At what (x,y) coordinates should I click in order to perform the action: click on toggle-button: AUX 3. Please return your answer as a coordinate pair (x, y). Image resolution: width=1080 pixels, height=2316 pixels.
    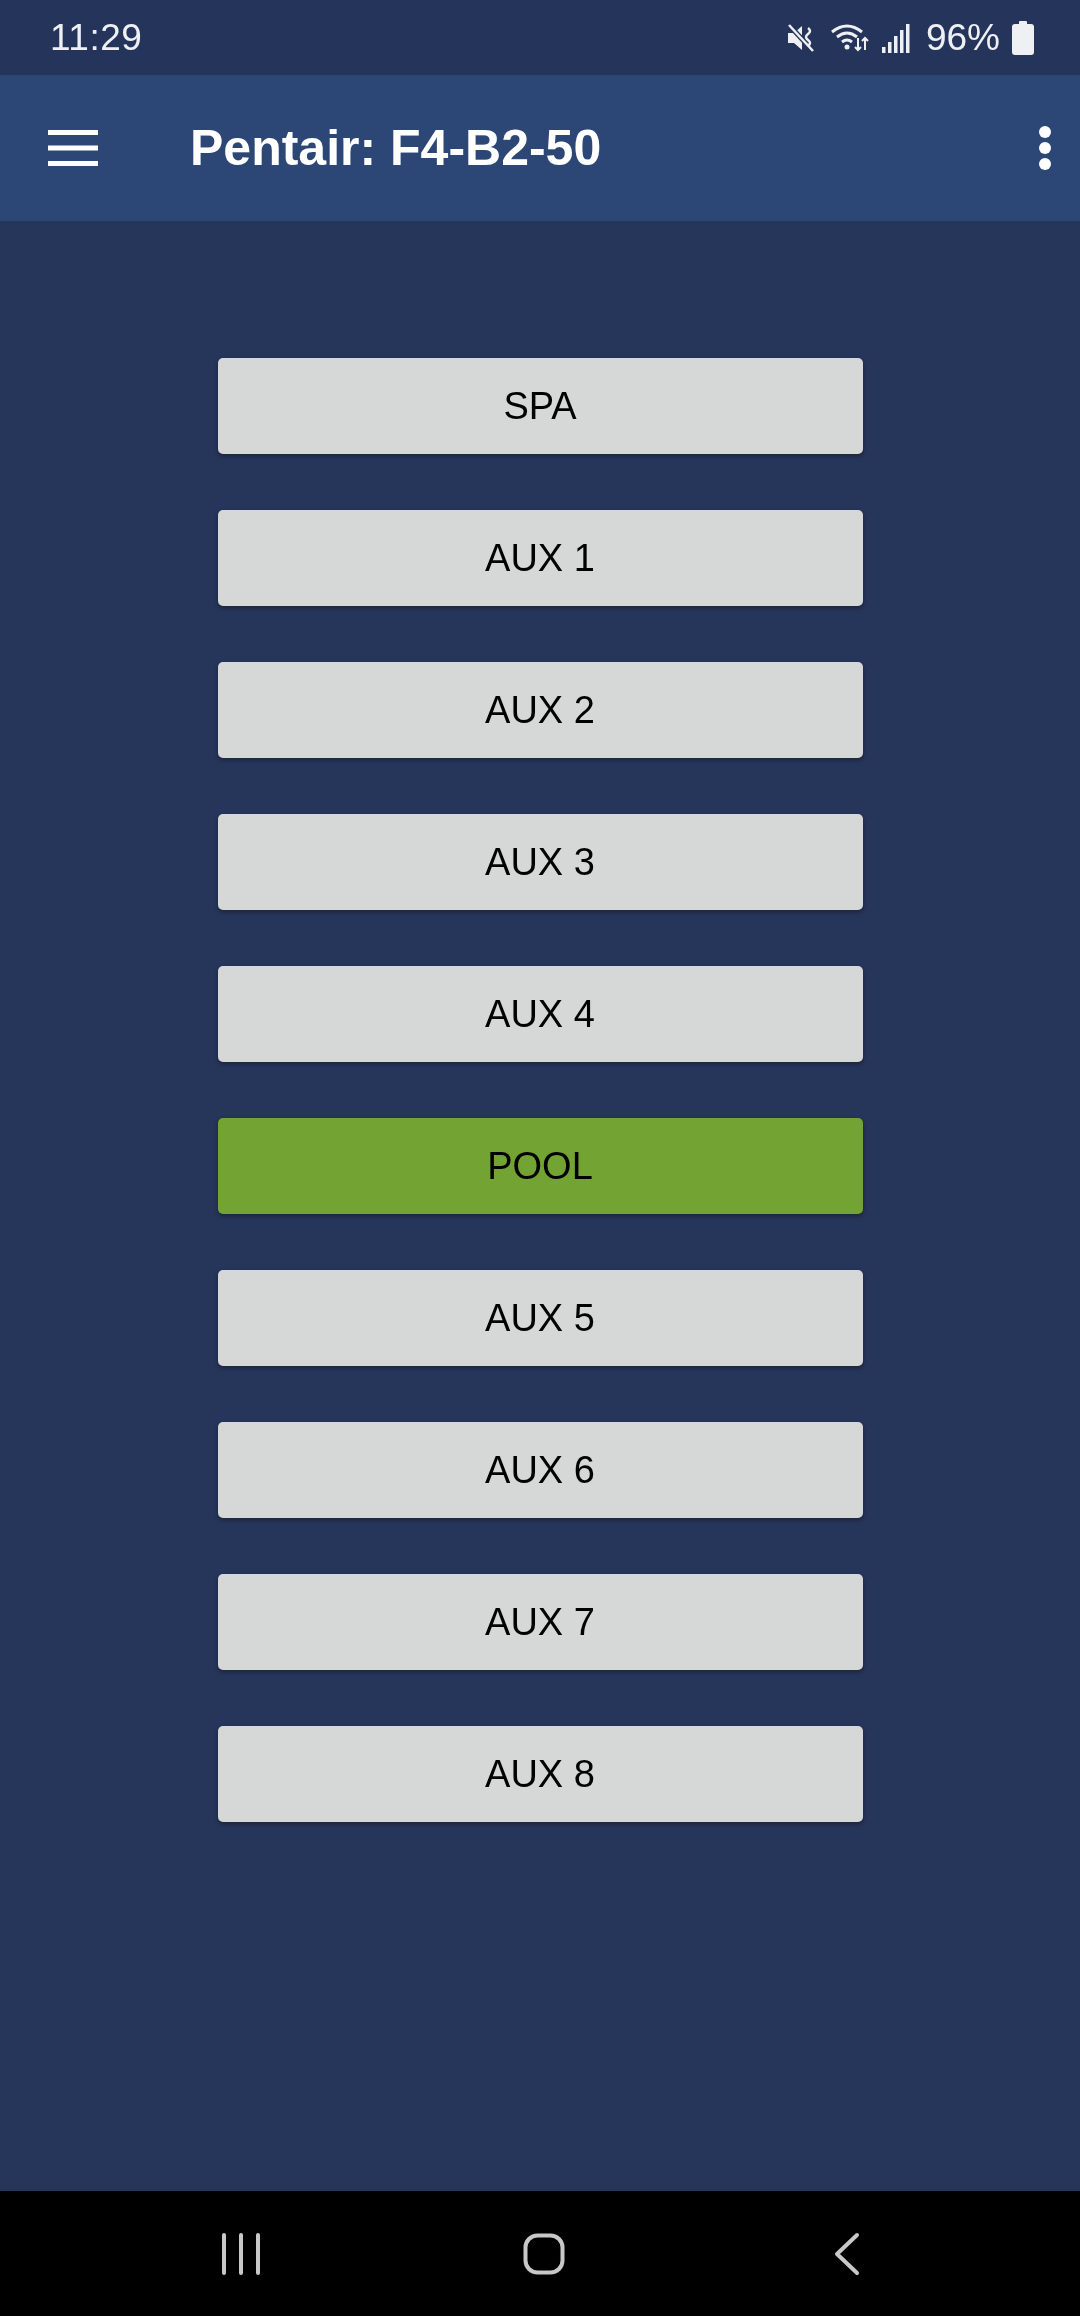
    Looking at the image, I should click on (540, 862).